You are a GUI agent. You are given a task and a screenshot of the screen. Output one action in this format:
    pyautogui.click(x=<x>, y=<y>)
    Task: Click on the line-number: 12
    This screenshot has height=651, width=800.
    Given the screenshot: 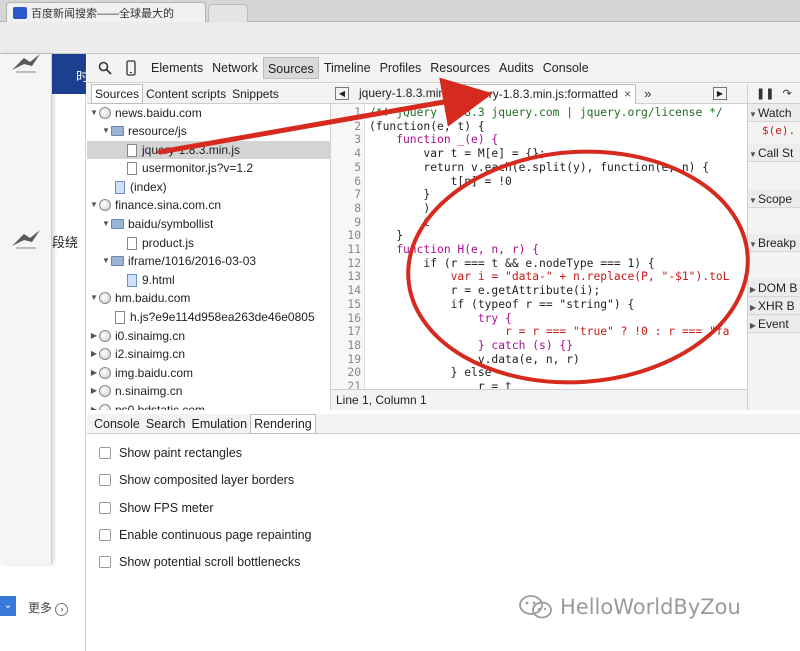 What is the action you would take?
    pyautogui.click(x=354, y=263)
    